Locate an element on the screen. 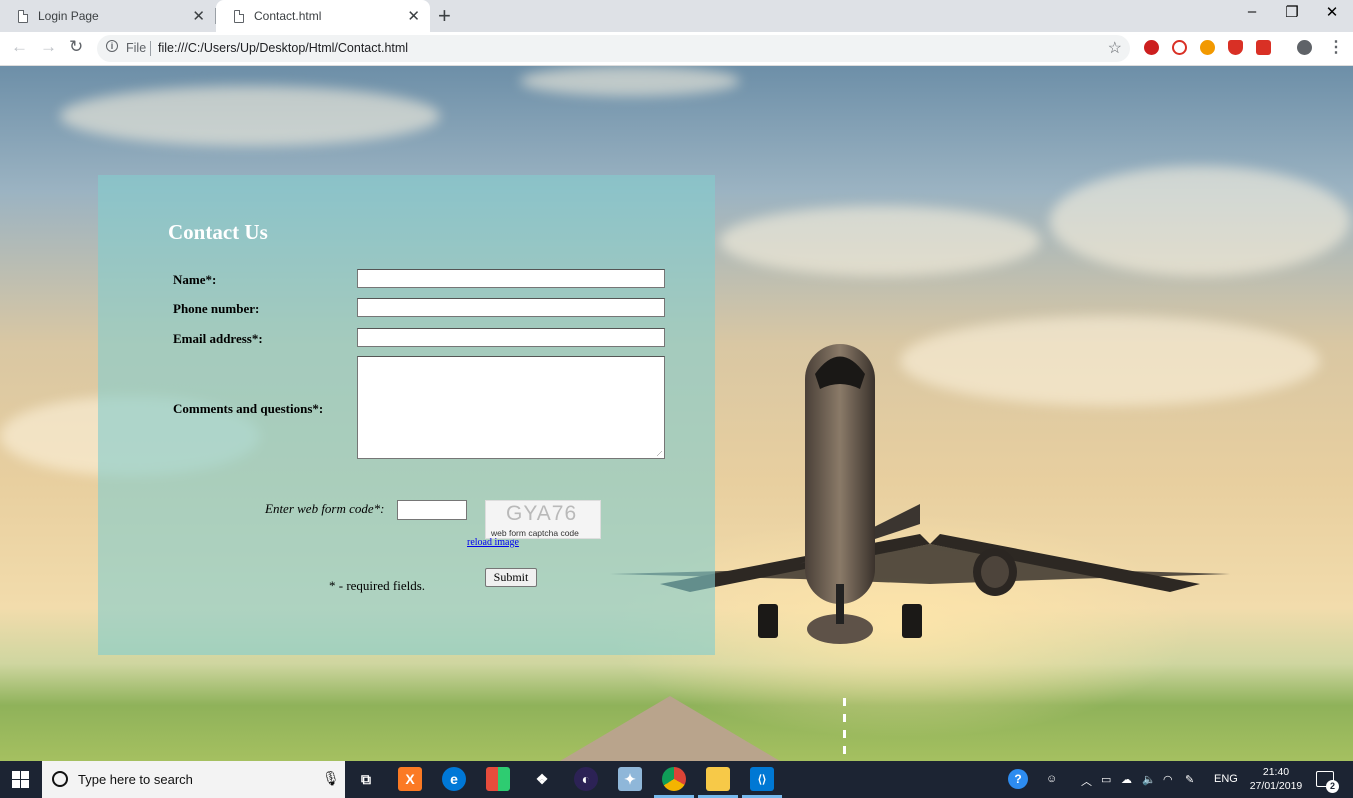 This screenshot has height=798, width=1353. windows-start-button is located at coordinates (20, 779).